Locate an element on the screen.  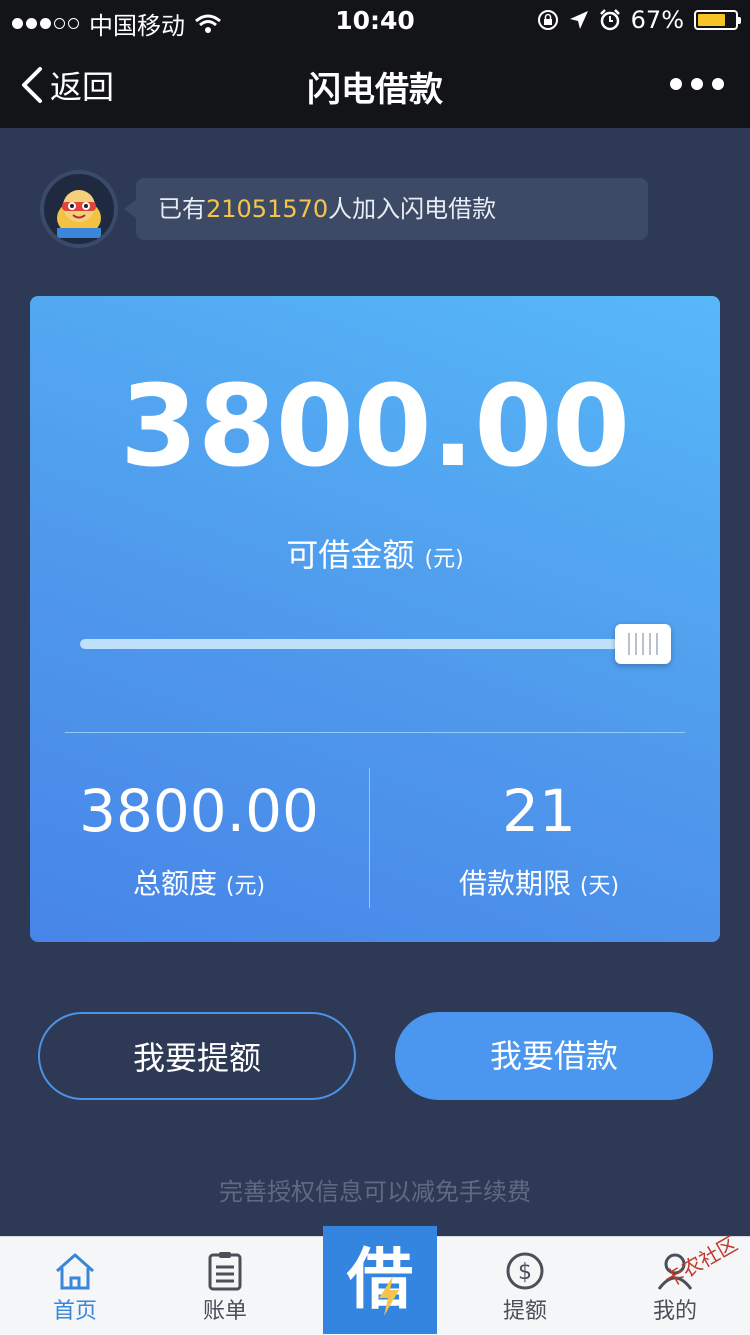
avatar is located at coordinates (79, 209).